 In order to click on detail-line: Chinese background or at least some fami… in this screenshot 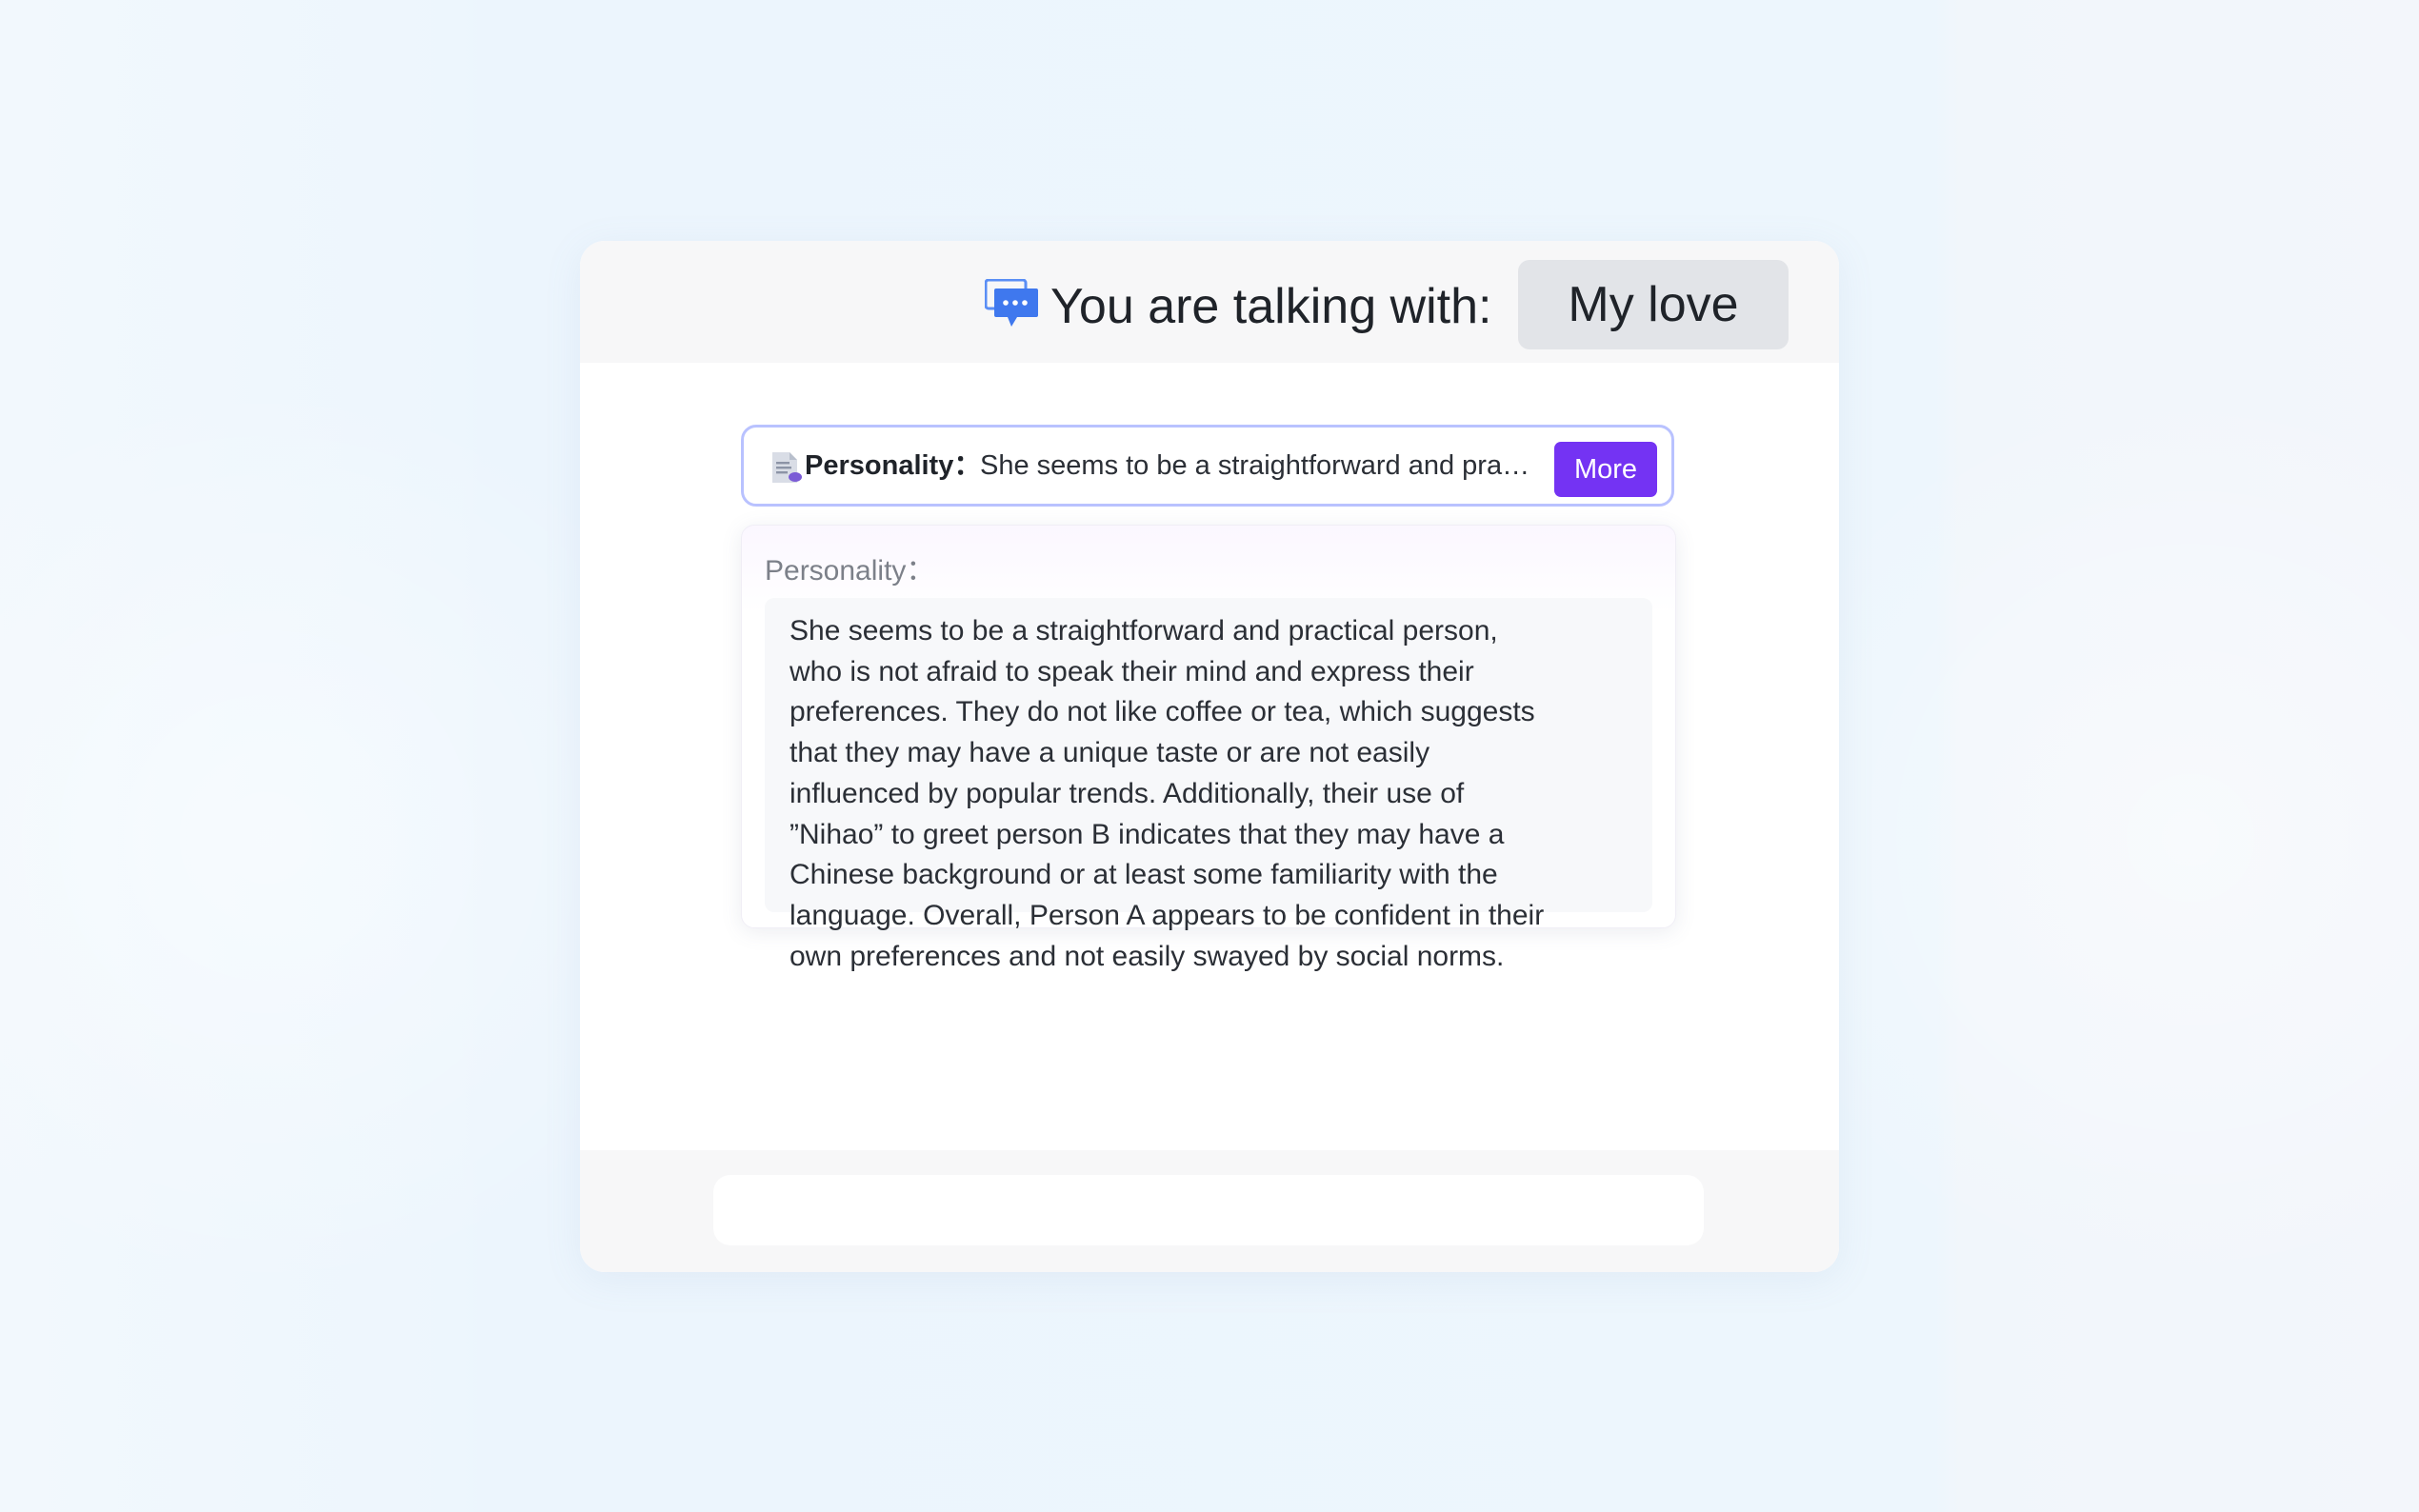, I will do `click(1144, 875)`.